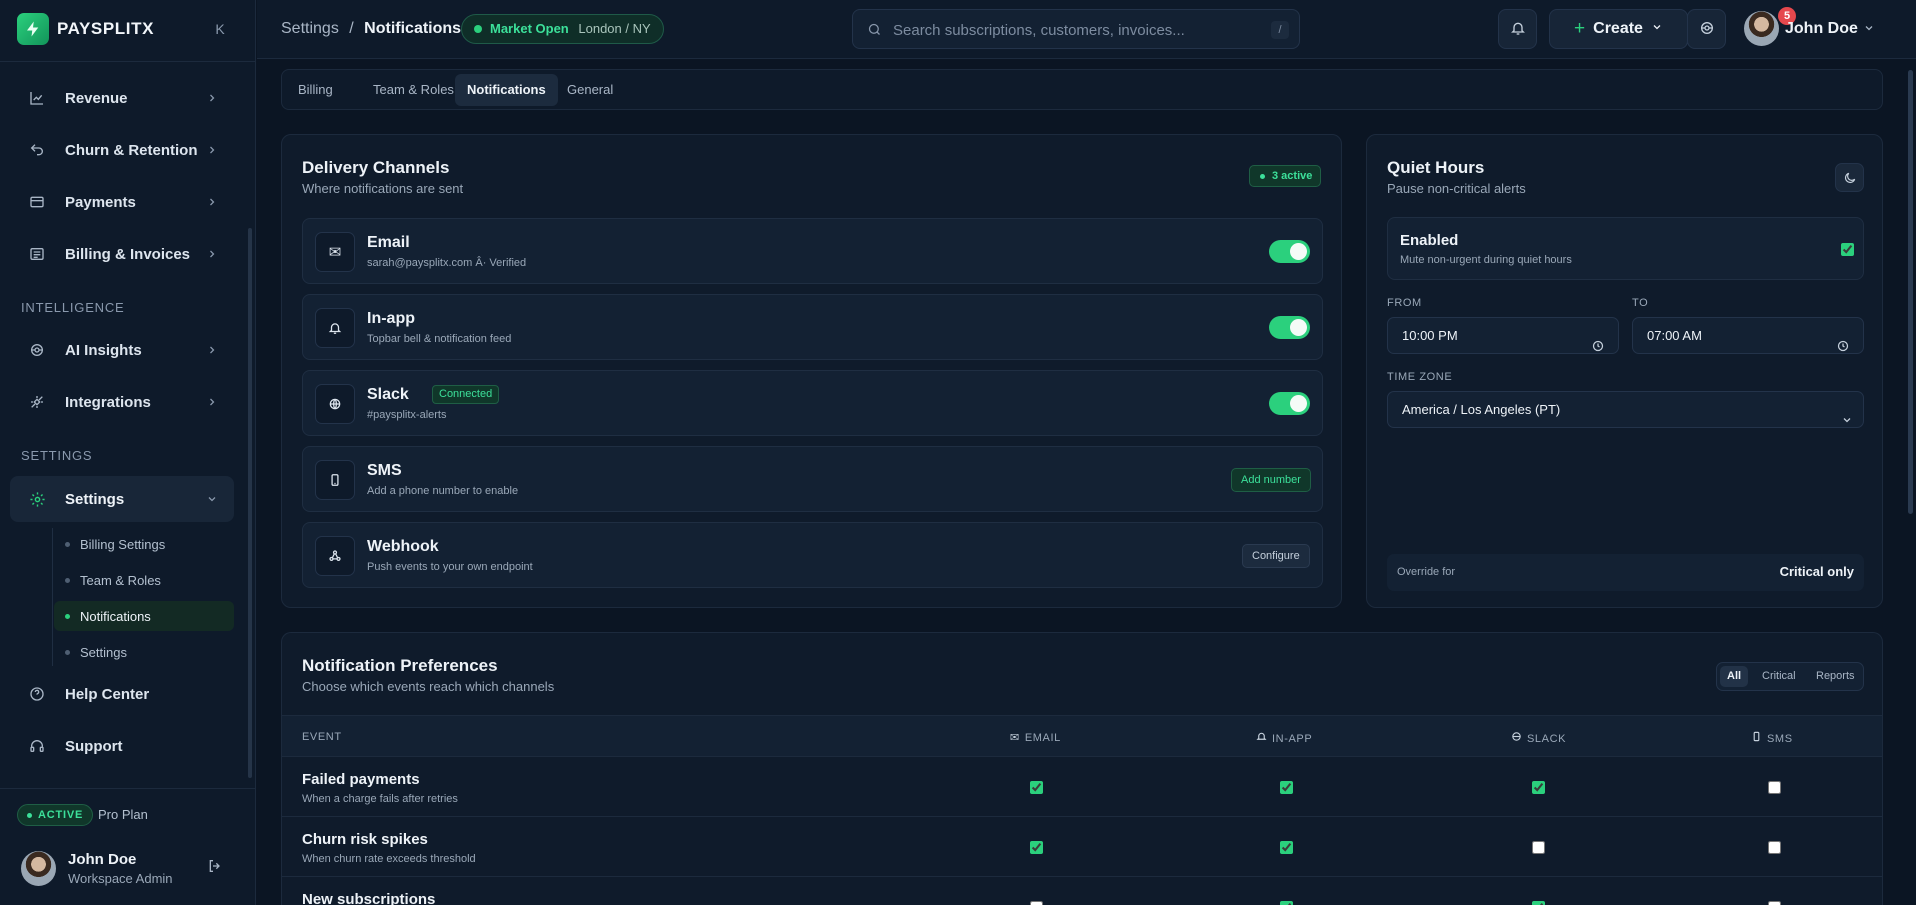 This screenshot has height=905, width=1916. I want to click on logout-icon, so click(215, 867).